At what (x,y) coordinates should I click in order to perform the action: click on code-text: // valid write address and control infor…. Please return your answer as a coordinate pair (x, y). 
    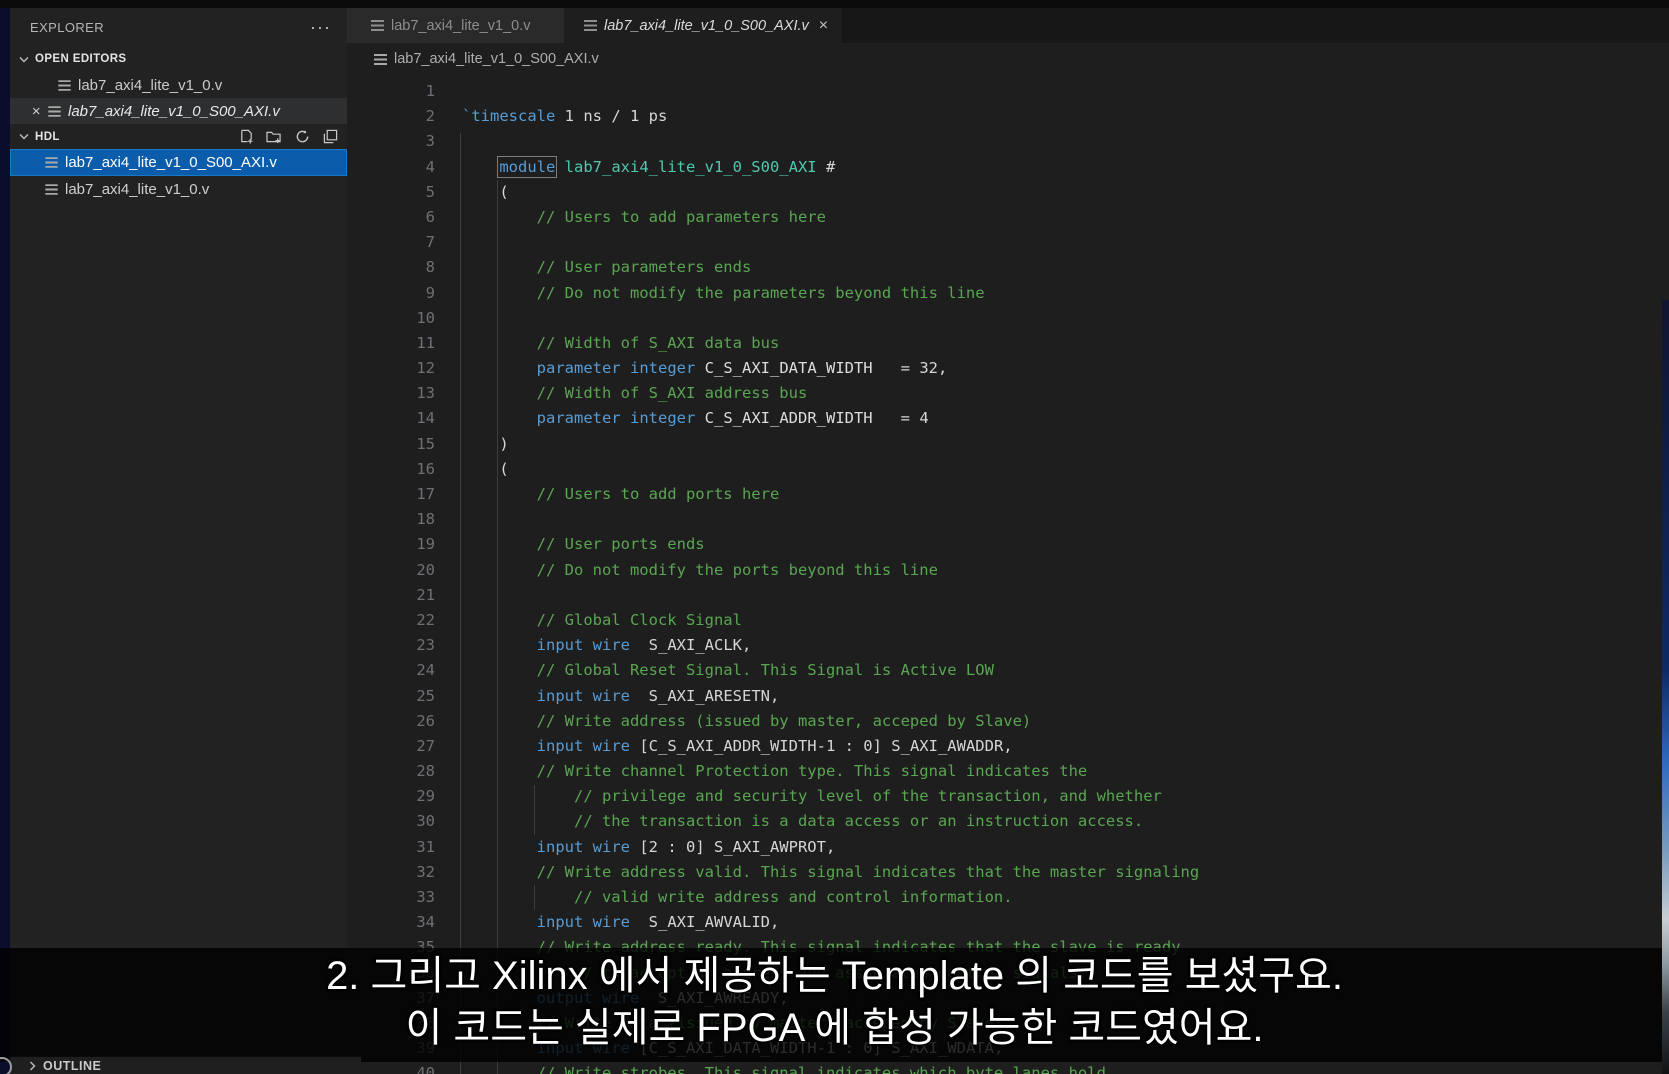
    Looking at the image, I should click on (793, 897).